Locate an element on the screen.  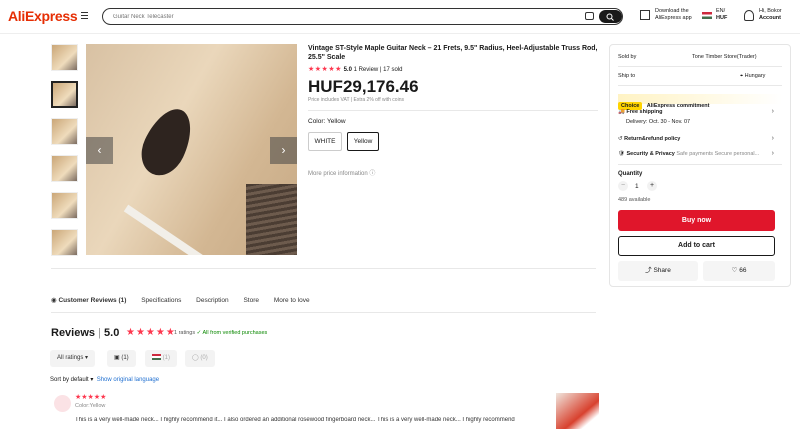
download-line1: Download the is located at coordinates (672, 11).